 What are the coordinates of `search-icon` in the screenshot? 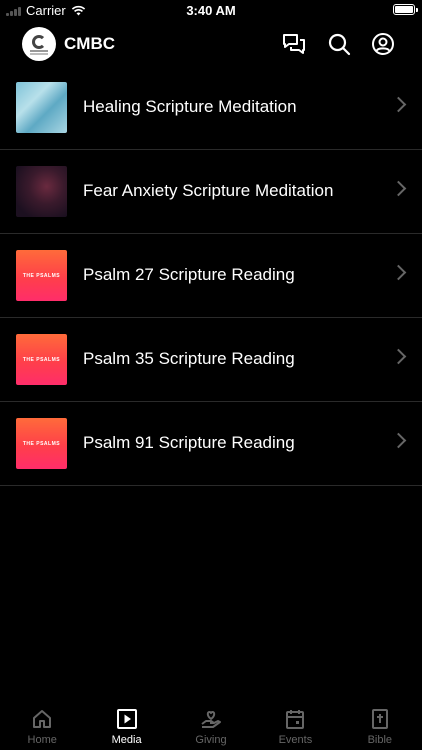 It's located at (339, 44).